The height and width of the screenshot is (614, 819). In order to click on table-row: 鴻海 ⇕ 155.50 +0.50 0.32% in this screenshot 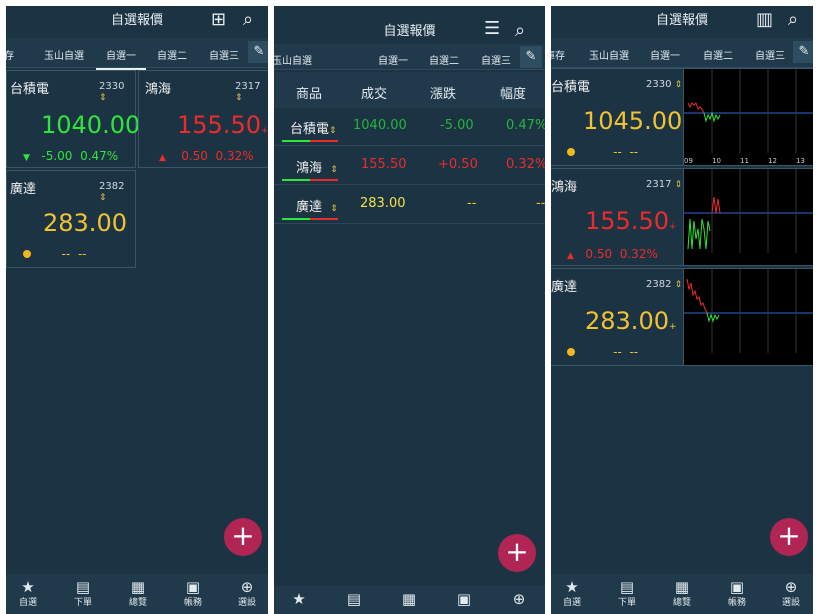, I will do `click(409, 166)`.